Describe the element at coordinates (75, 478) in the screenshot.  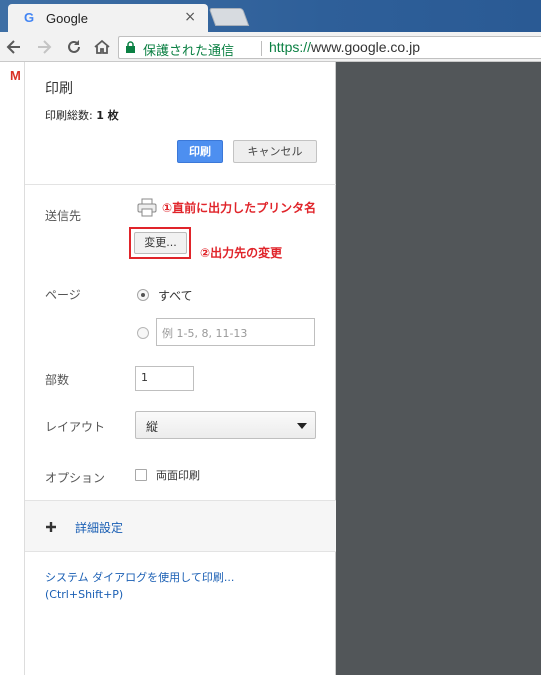
I see `options-label: オプション` at that location.